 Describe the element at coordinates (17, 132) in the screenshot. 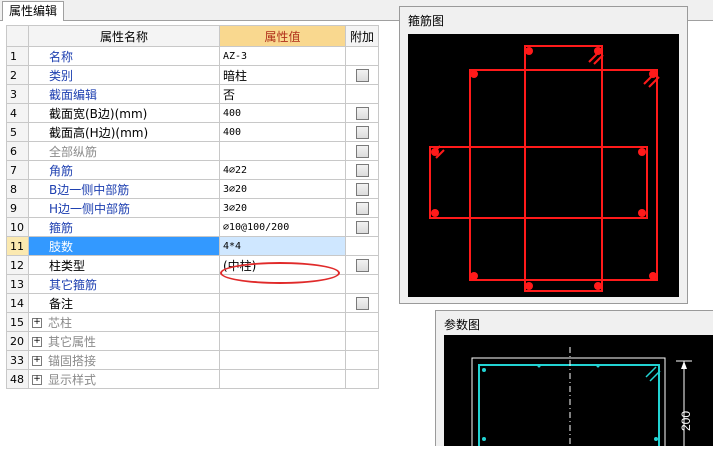

I see `row-number: 5` at that location.